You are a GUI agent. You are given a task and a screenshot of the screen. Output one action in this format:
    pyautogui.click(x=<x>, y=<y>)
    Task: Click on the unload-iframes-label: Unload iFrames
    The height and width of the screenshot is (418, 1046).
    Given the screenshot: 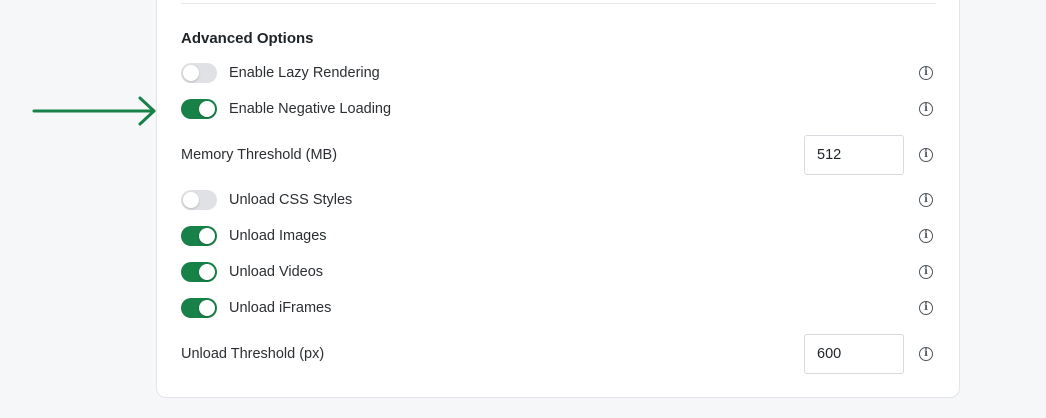 What is the action you would take?
    pyautogui.click(x=280, y=308)
    